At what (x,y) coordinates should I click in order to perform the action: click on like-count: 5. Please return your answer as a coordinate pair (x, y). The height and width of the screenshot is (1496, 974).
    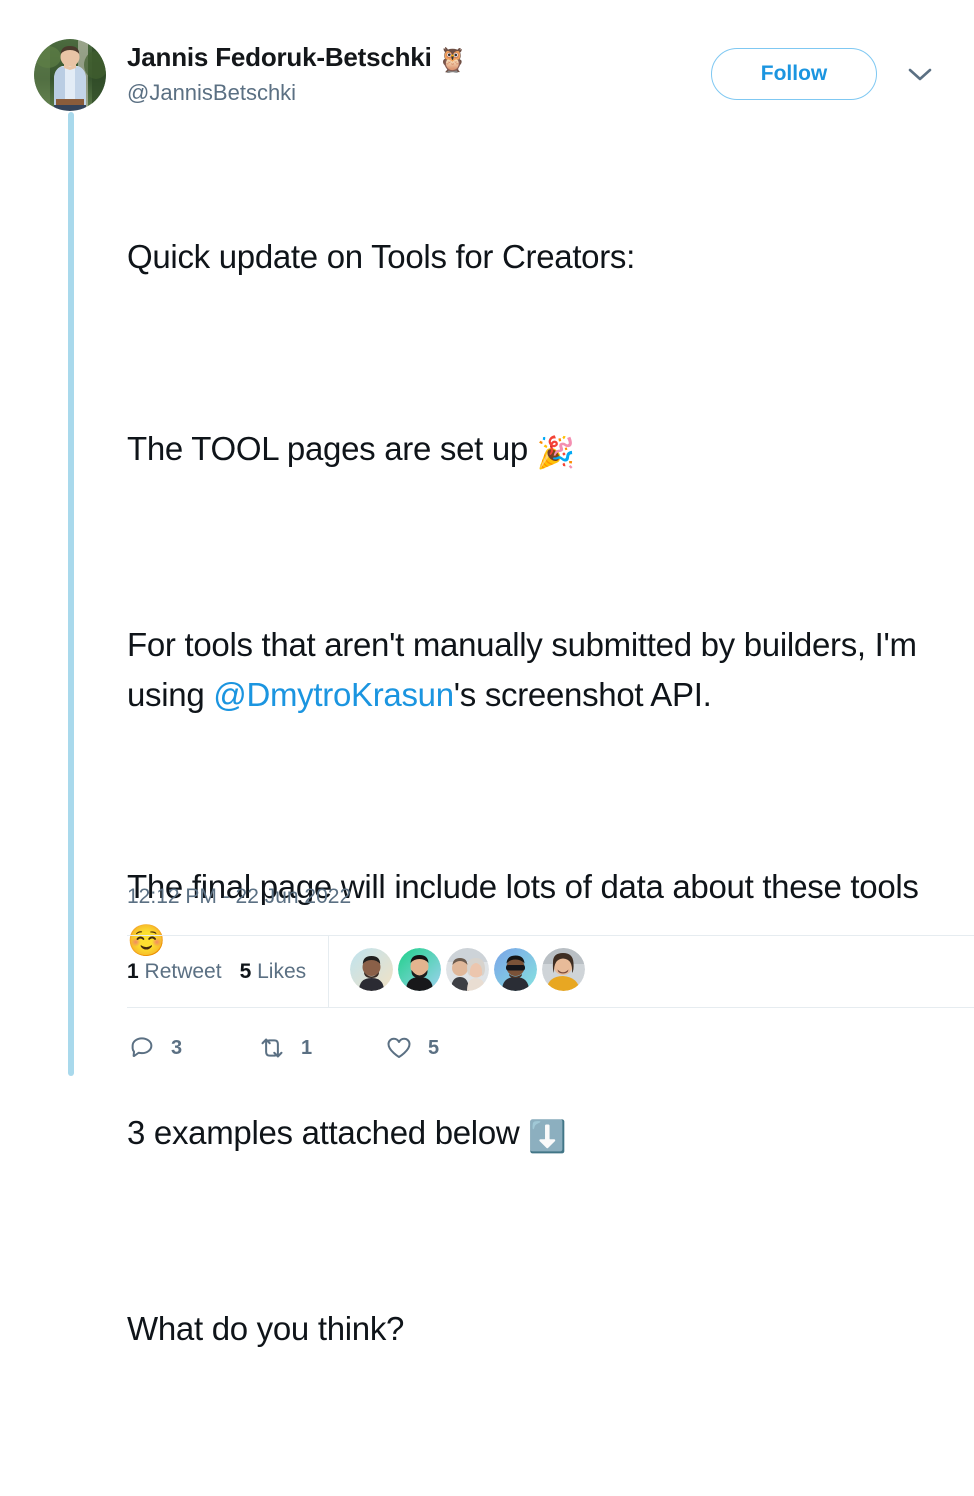
    Looking at the image, I should click on (434, 1047).